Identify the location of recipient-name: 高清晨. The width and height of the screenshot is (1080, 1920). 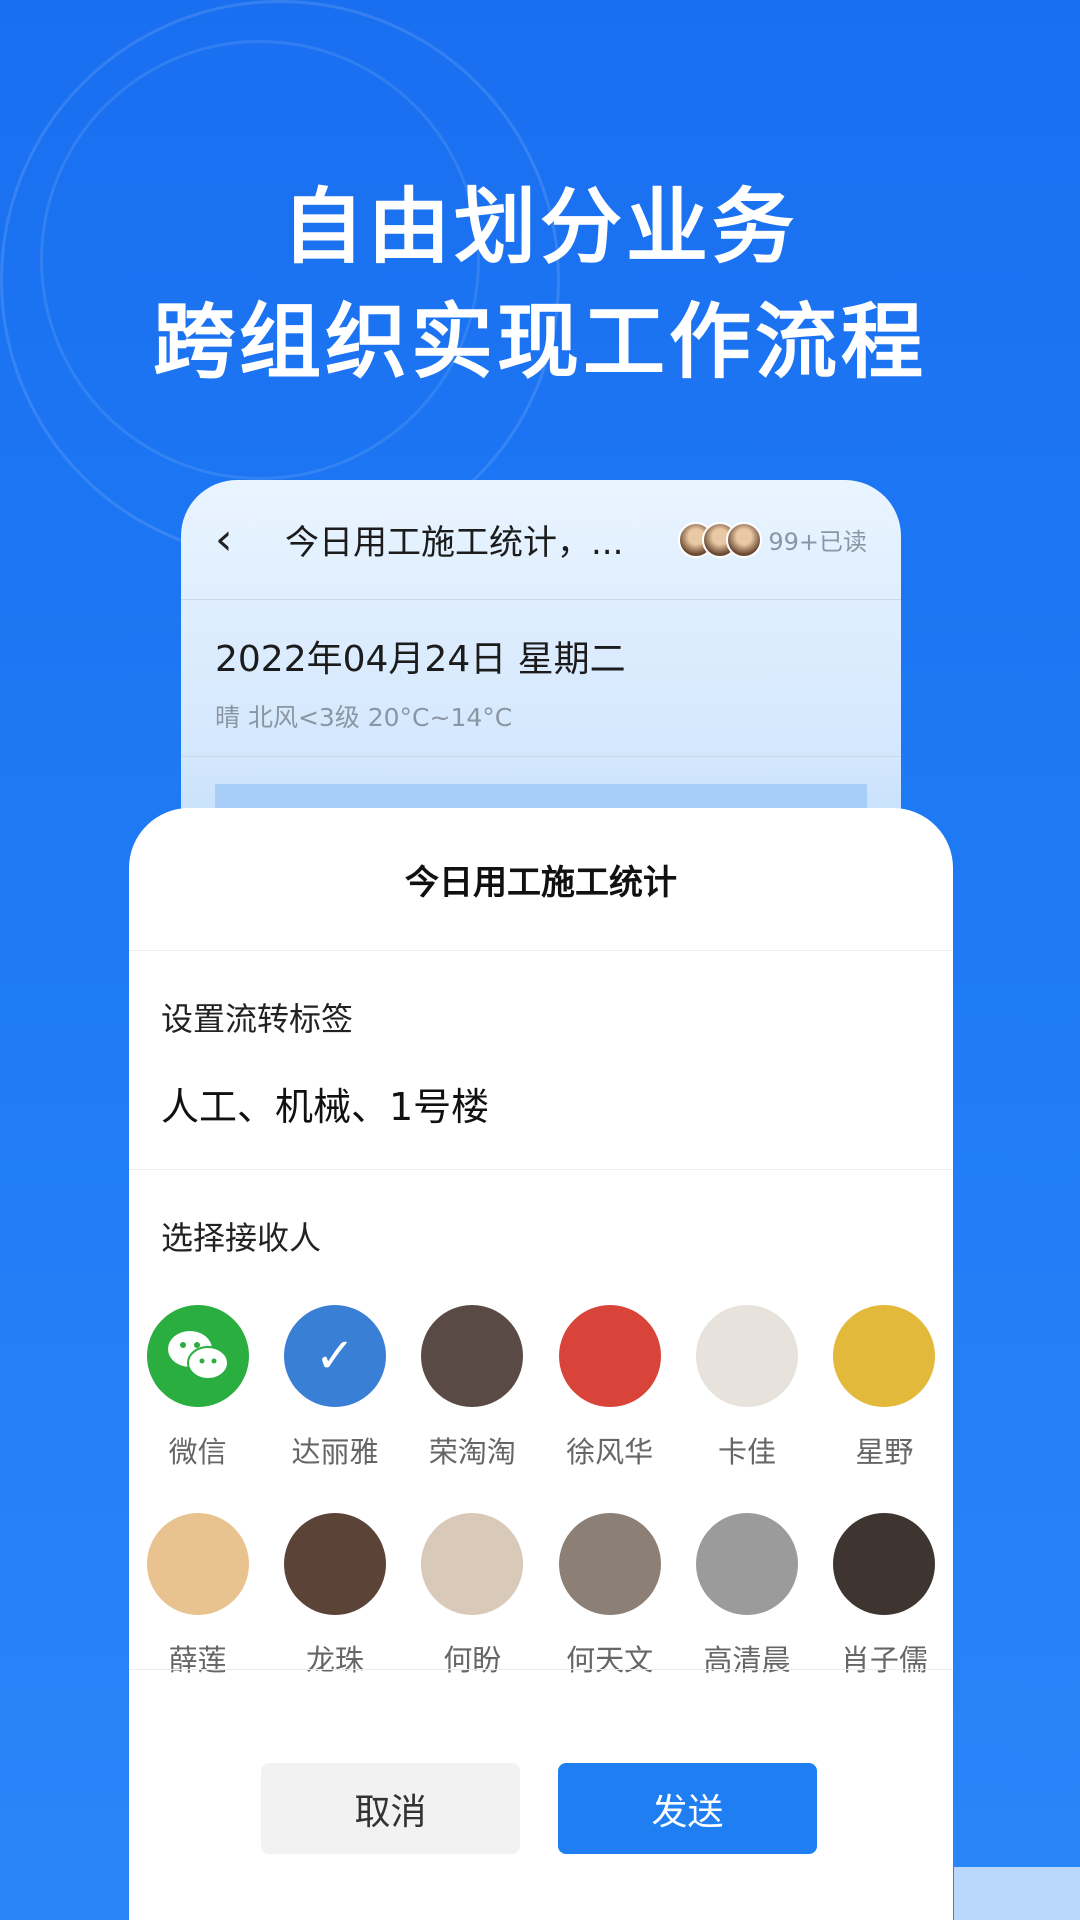
(747, 1660).